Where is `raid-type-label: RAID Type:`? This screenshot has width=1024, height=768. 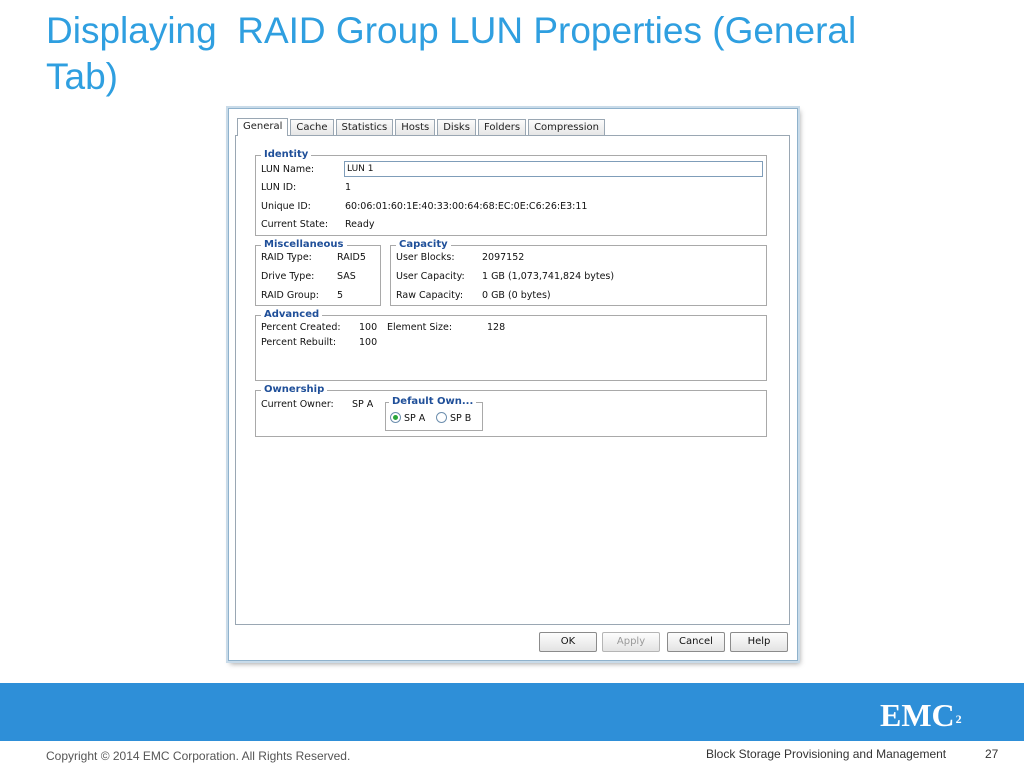
raid-type-label: RAID Type: is located at coordinates (286, 257).